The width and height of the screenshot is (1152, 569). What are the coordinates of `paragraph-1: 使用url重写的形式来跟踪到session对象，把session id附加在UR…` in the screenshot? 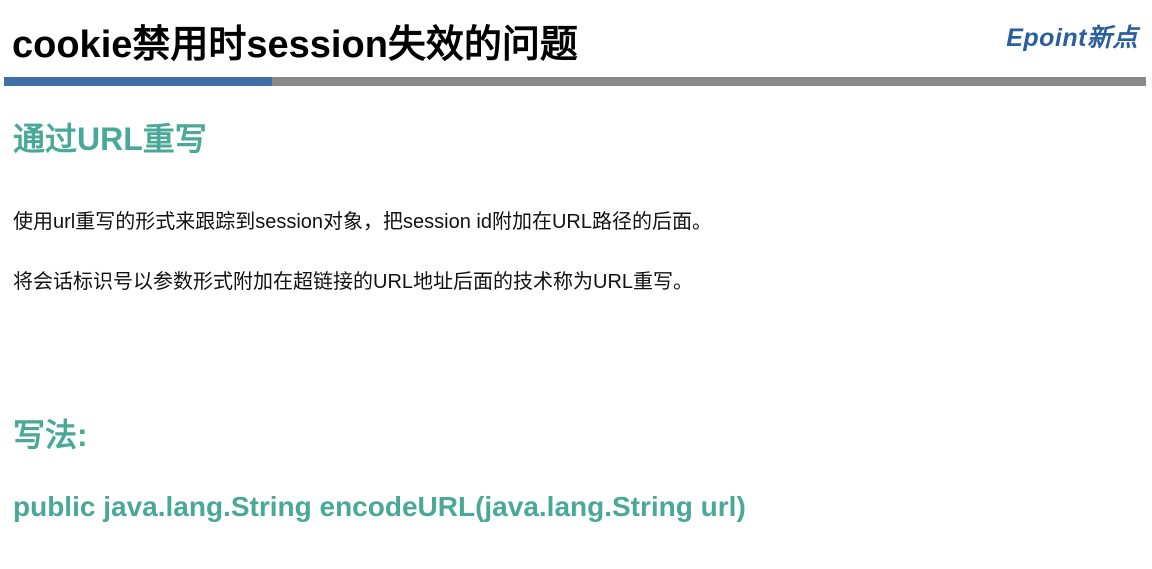 It's located at (362, 222).